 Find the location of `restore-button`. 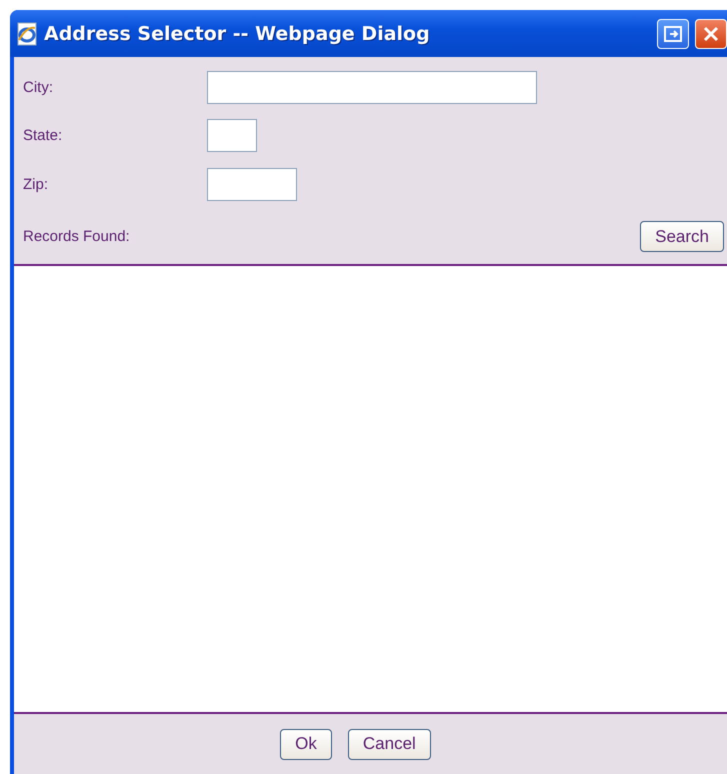

restore-button is located at coordinates (673, 33).